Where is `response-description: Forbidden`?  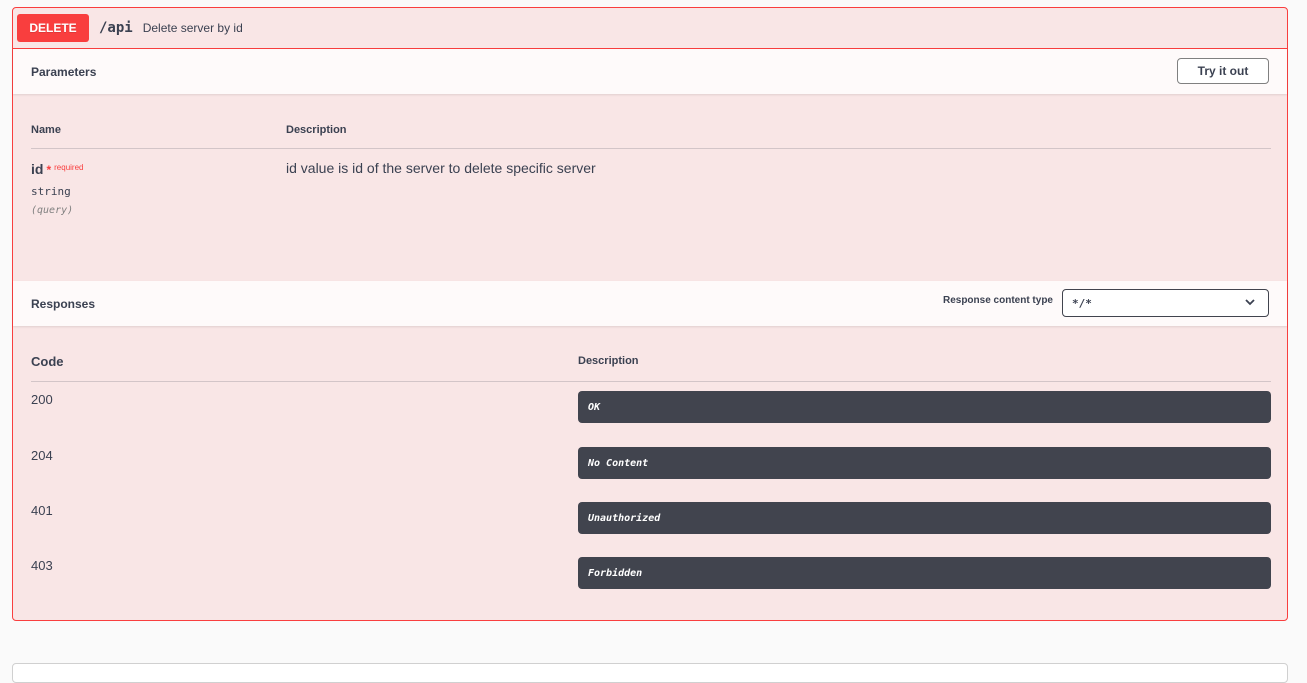
response-description: Forbidden is located at coordinates (615, 573).